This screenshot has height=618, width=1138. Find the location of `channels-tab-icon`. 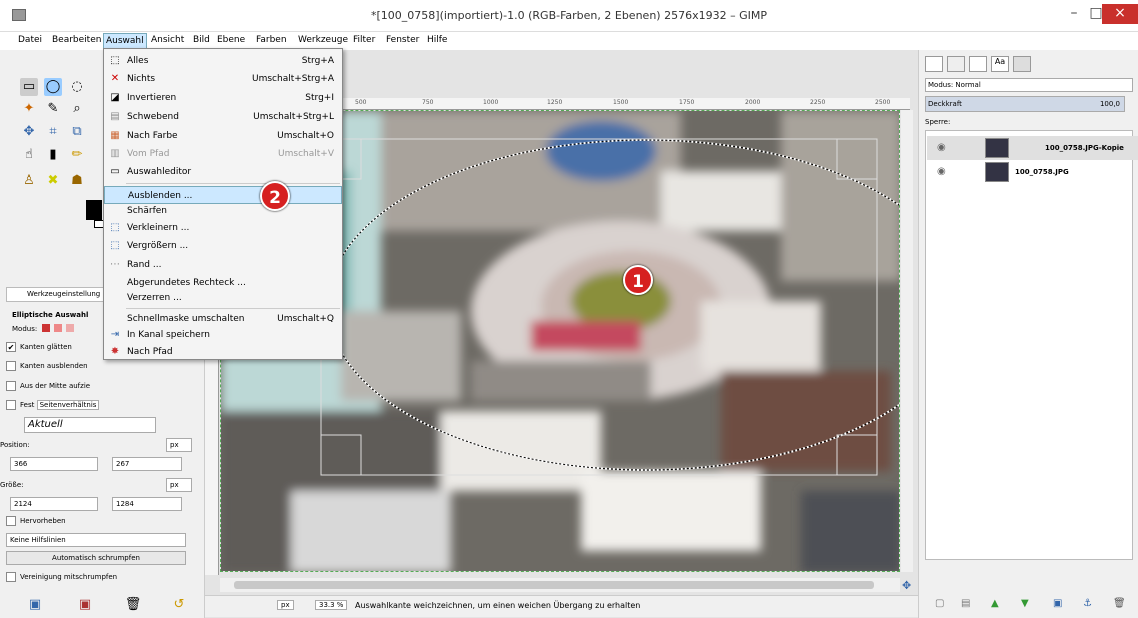

channels-tab-icon is located at coordinates (956, 64).